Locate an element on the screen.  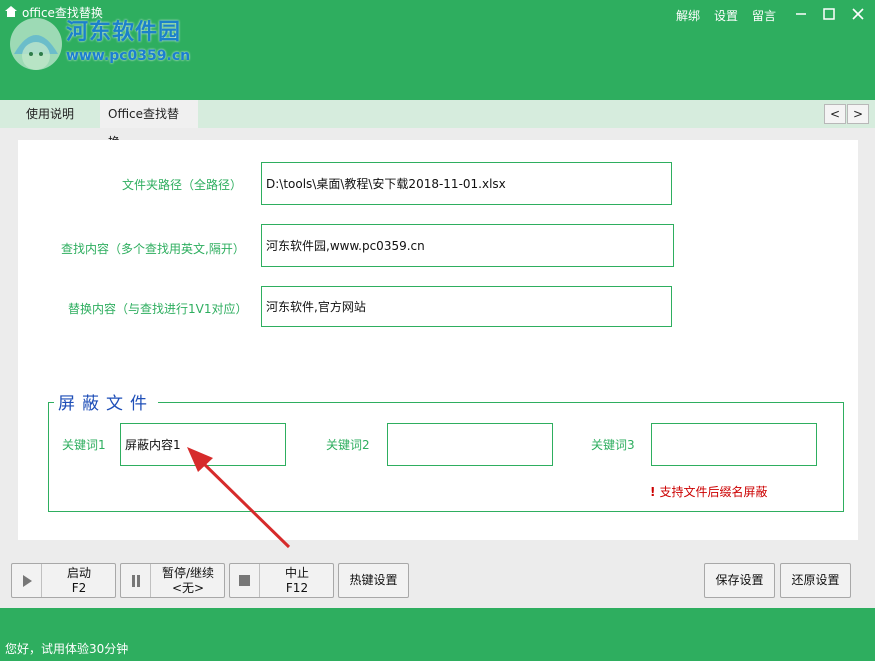
tab-prev-button: < is located at coordinates (835, 114).